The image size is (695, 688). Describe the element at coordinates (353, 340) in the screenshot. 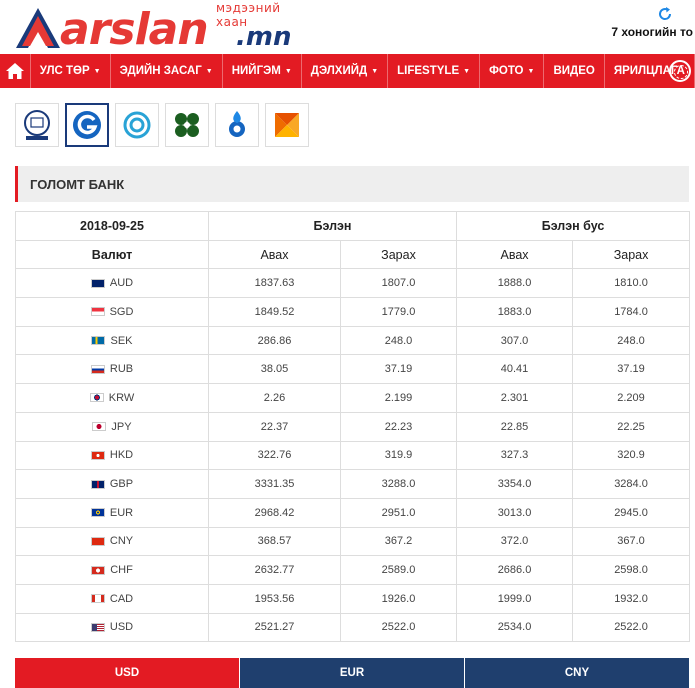

I see `table-row: SEK 286.86 248.0 307.0 248.0` at that location.